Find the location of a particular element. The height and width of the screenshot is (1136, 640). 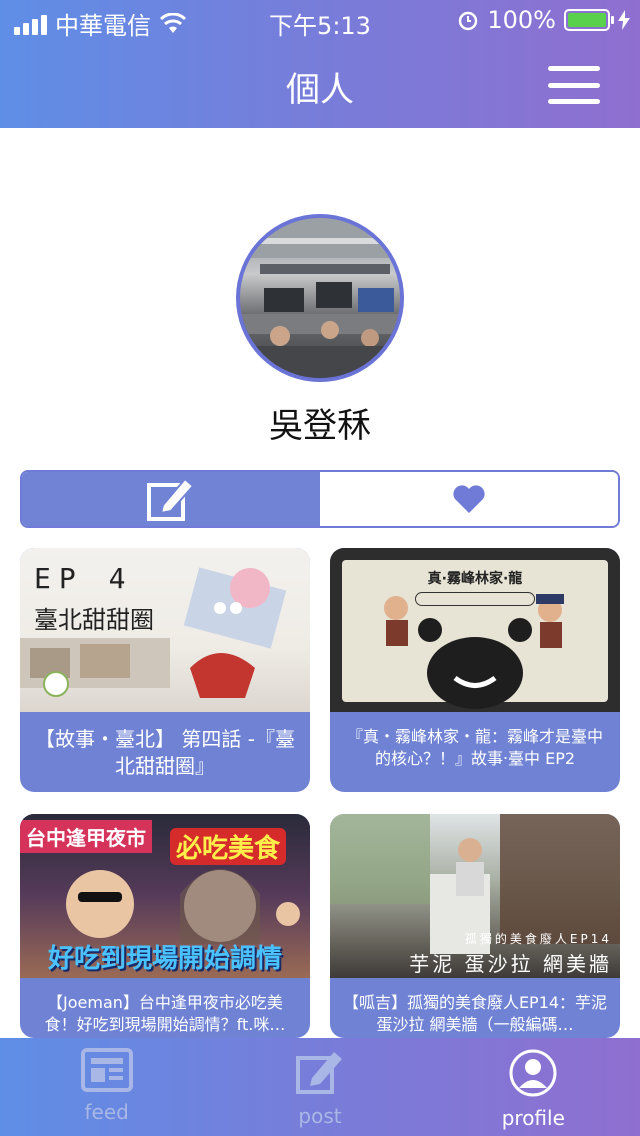

post-thumbnail: EP 4 臺北甜甜圈 is located at coordinates (165, 630).